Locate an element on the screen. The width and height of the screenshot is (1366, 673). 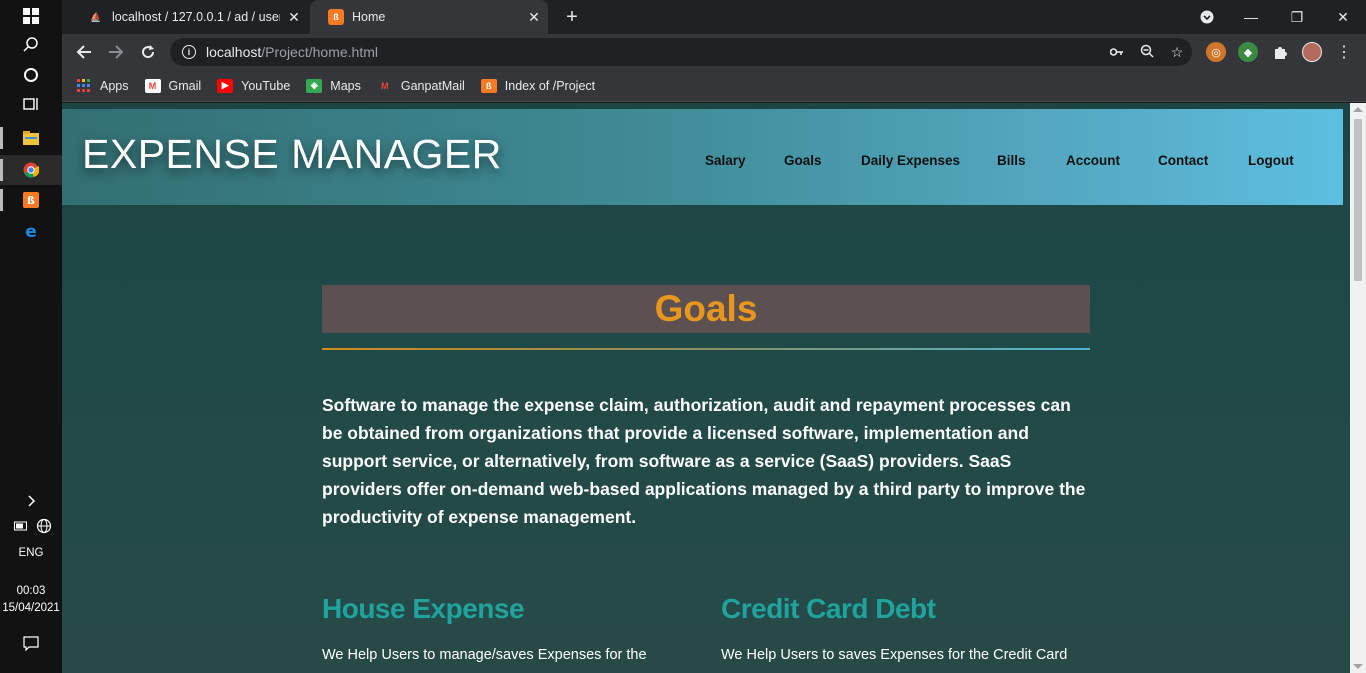
extension-color-icon: ◆ is located at coordinates (1248, 52).